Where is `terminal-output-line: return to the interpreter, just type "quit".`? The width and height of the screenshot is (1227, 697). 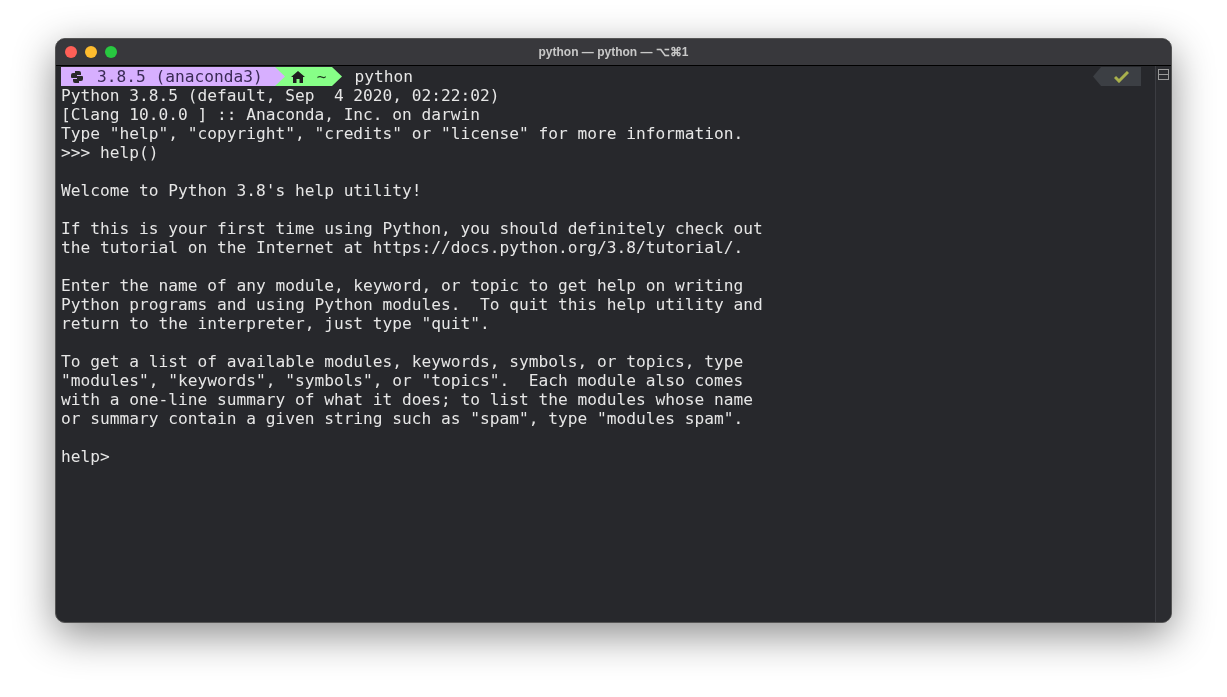 terminal-output-line: return to the interpreter, just type "quit". is located at coordinates (275, 323).